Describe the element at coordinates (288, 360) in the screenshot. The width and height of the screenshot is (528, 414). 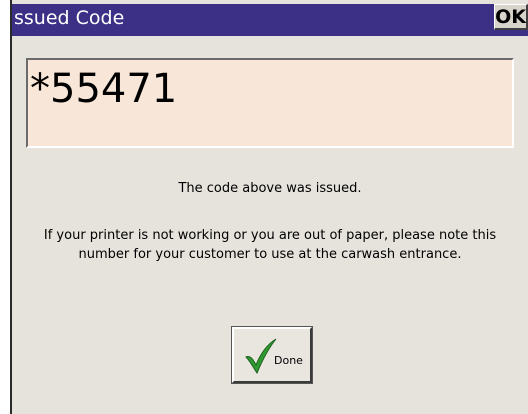
I see `done-button-label: Done` at that location.